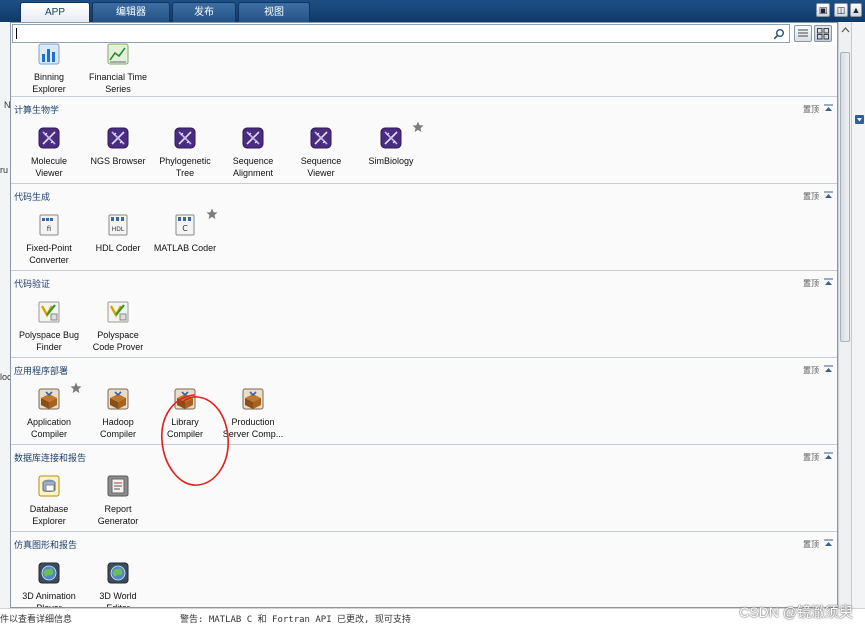 The width and height of the screenshot is (865, 626). Describe the element at coordinates (401, 33) in the screenshot. I see `search-input` at that location.